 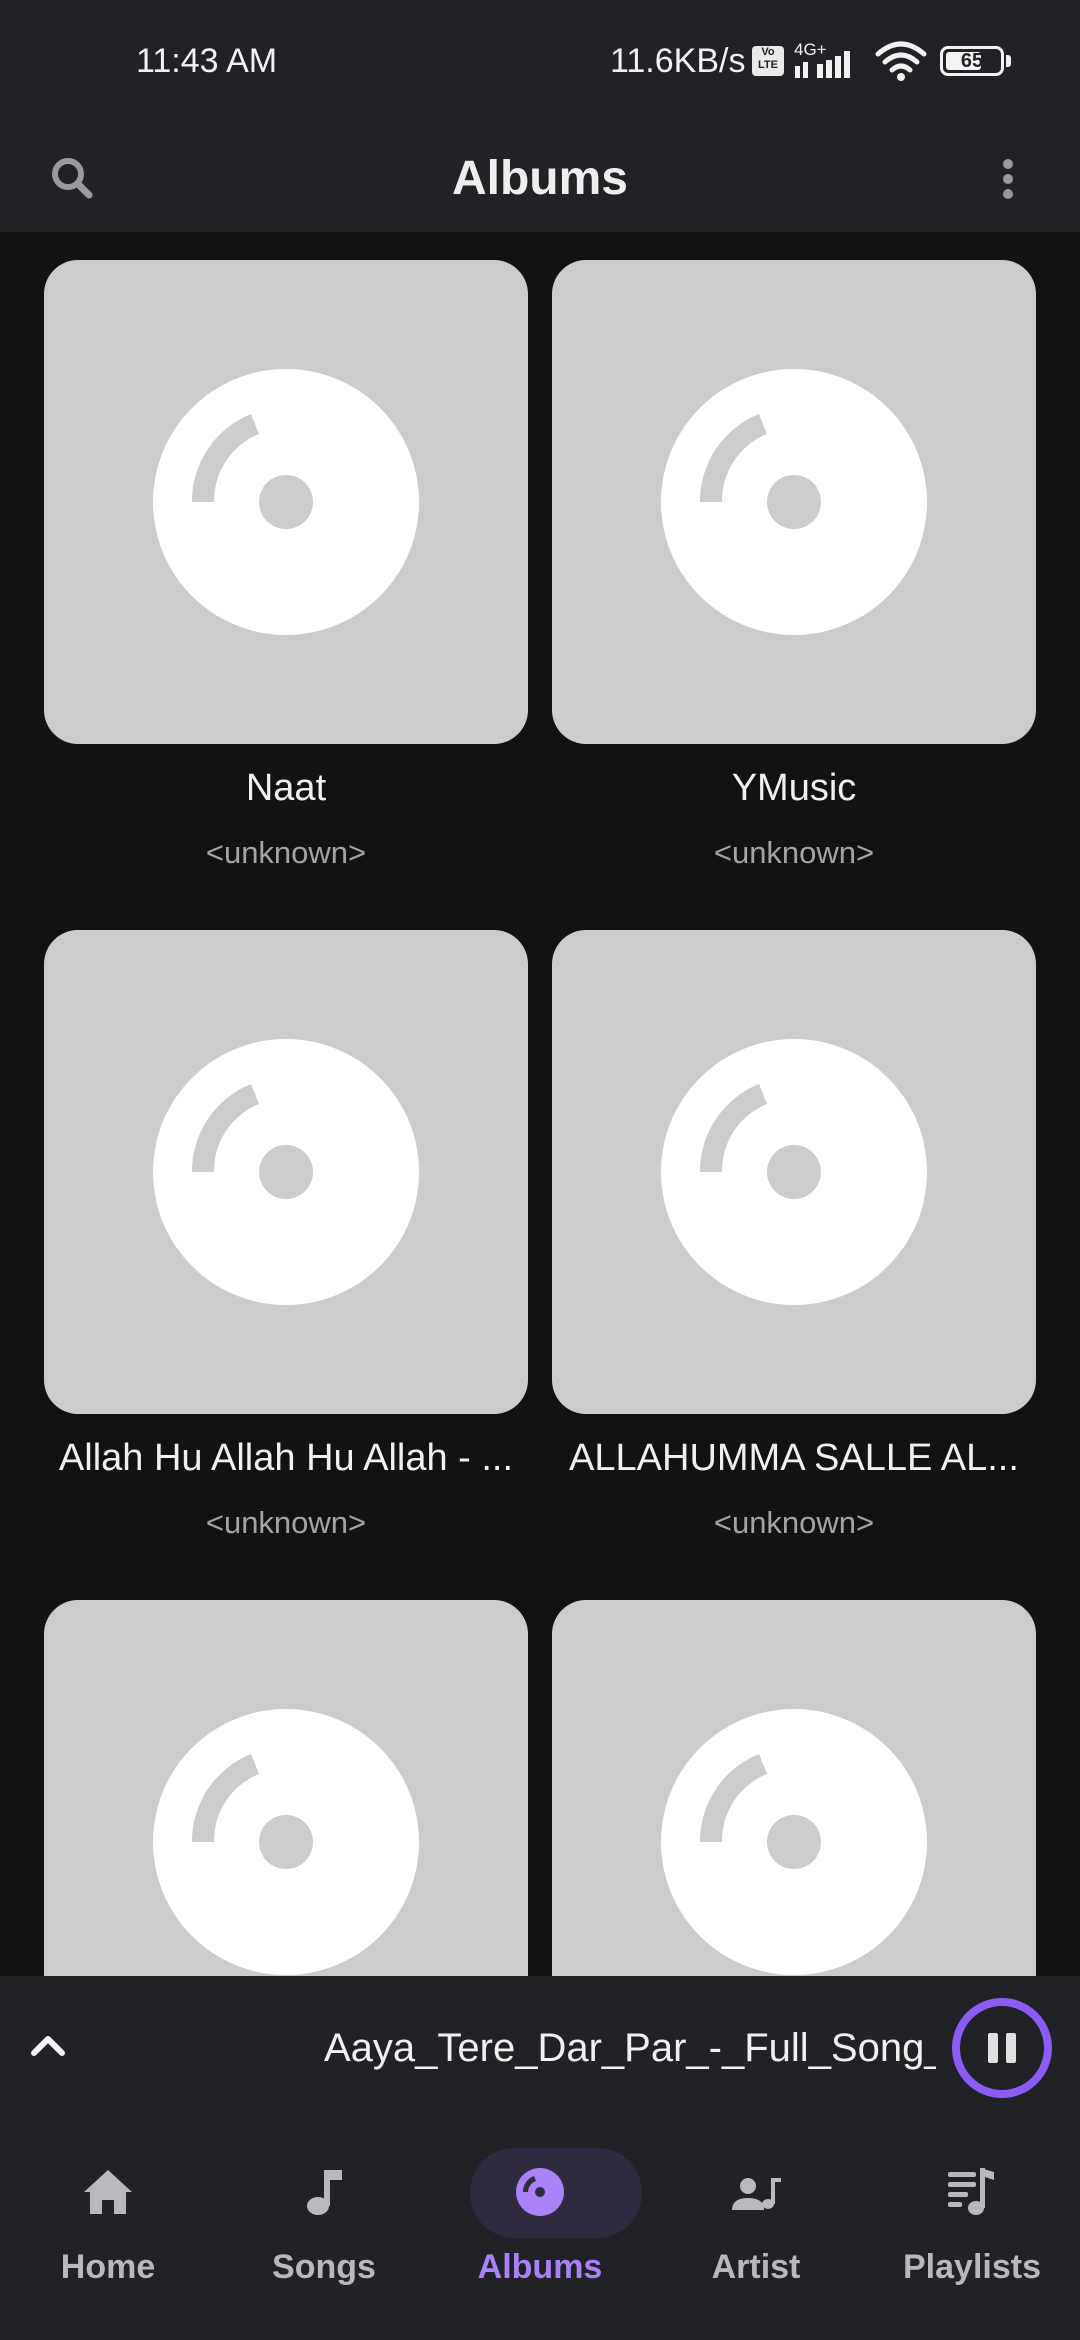 What do you see at coordinates (540, 2267) in the screenshot?
I see `nav-label: Albums` at bounding box center [540, 2267].